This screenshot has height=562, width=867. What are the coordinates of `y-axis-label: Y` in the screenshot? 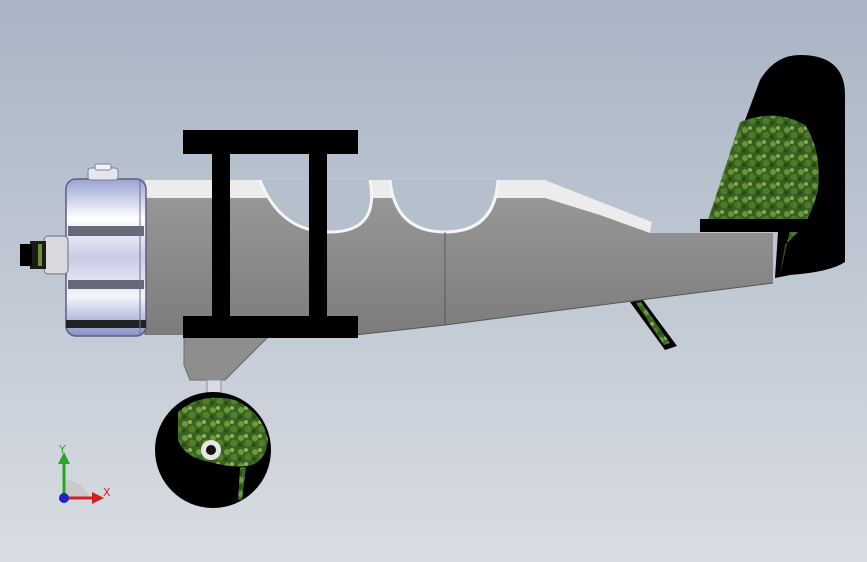 It's located at (62, 449).